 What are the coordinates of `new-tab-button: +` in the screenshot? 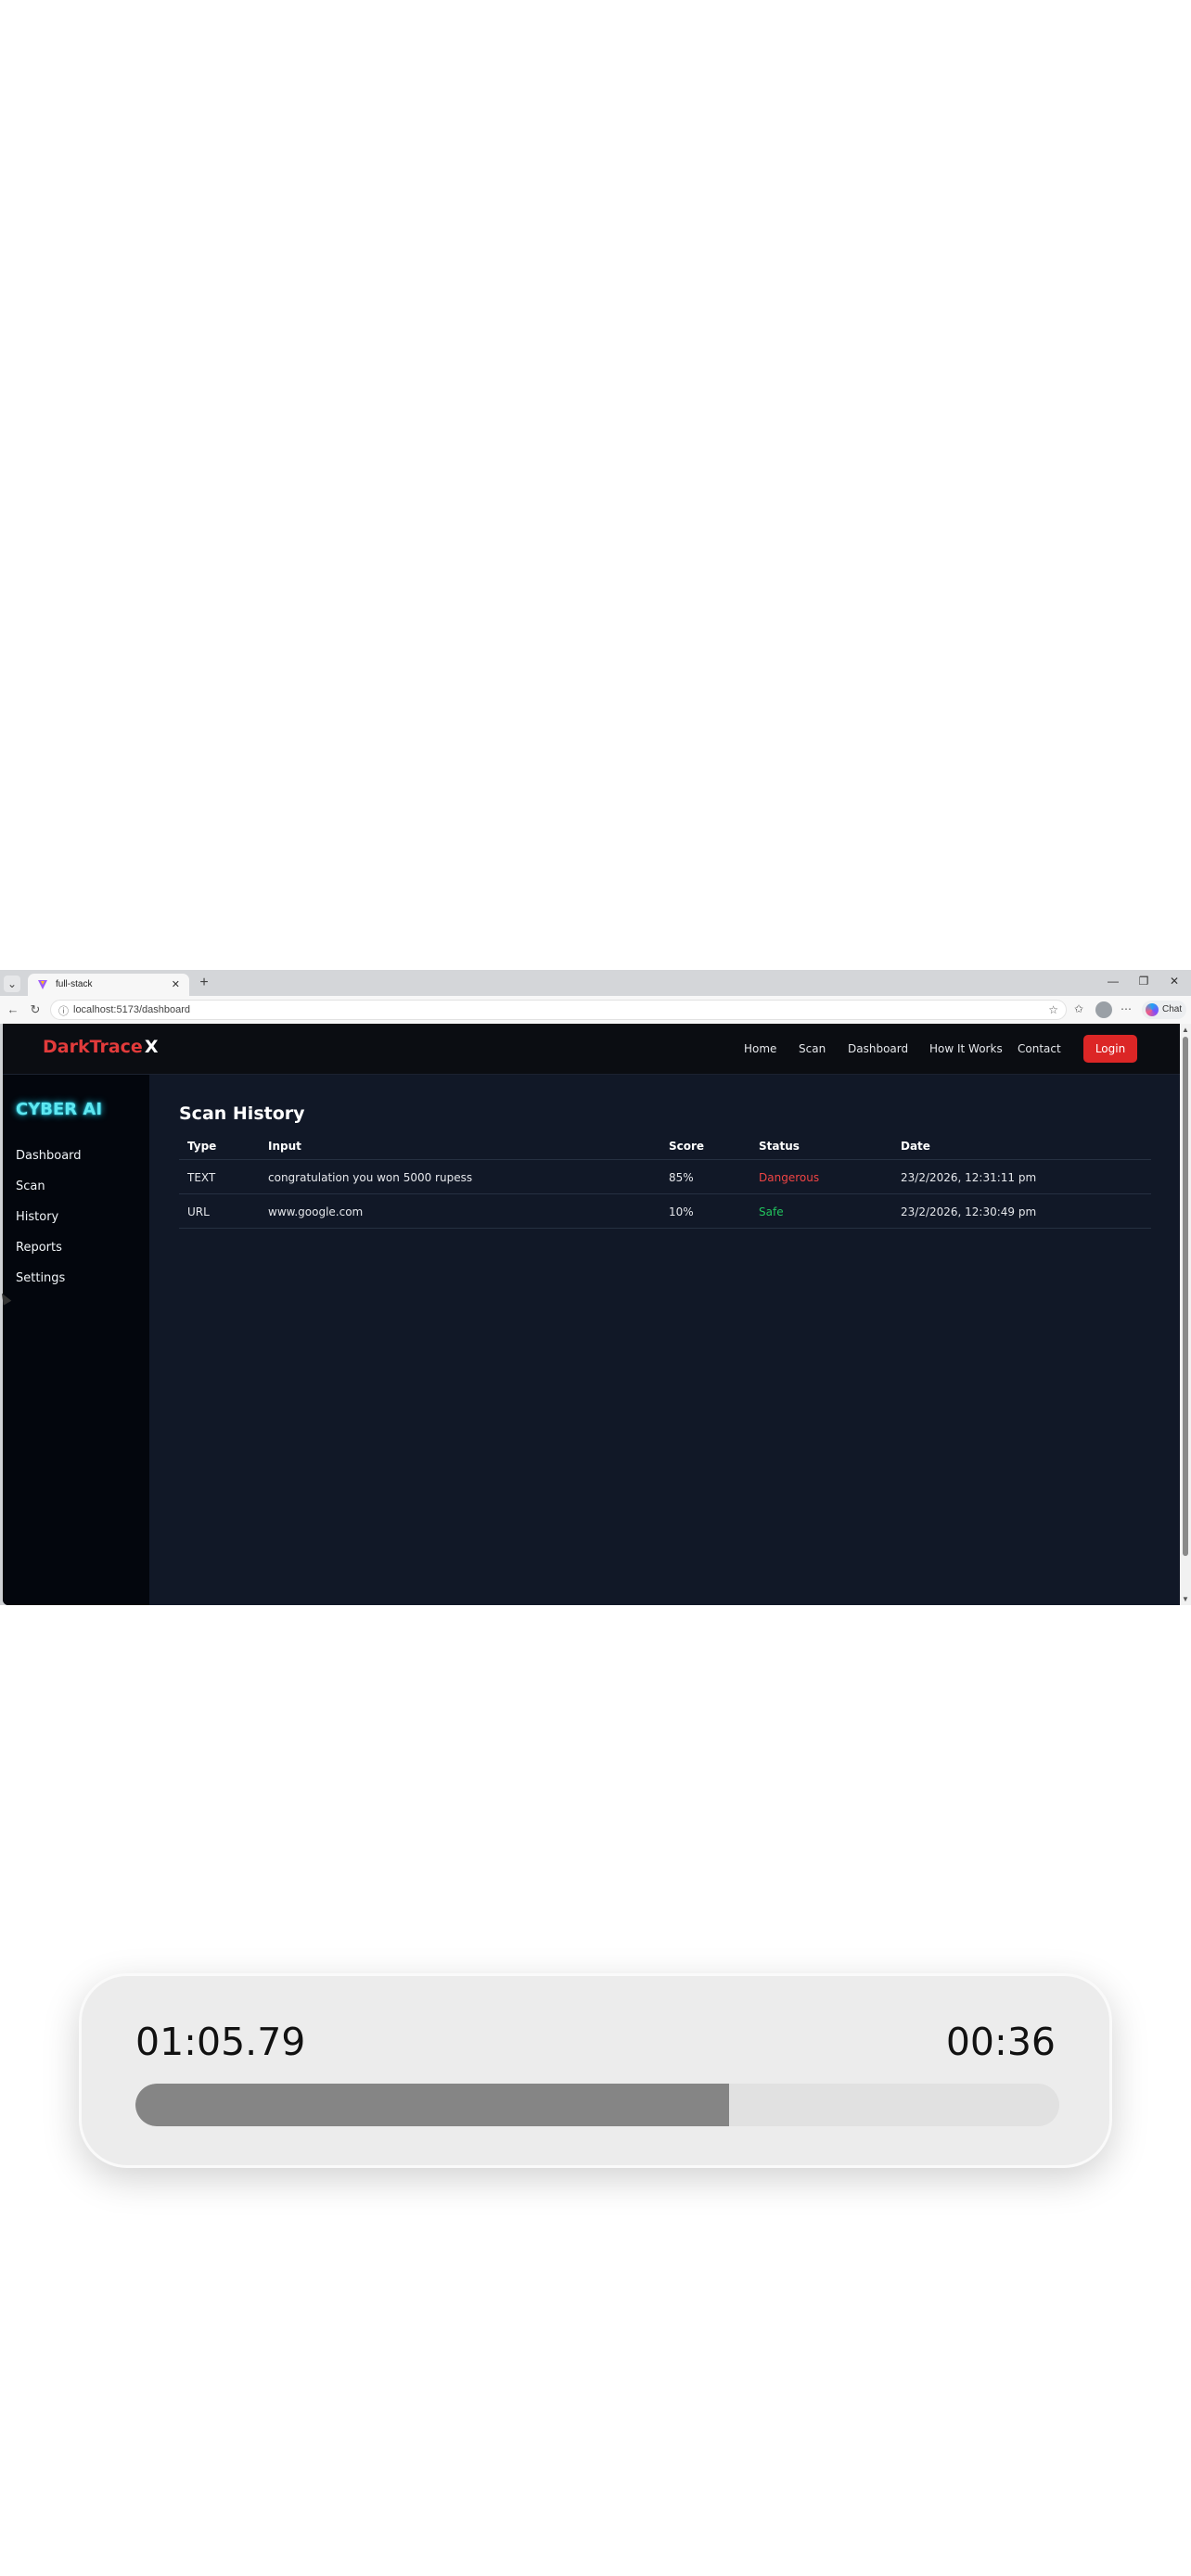 It's located at (204, 983).